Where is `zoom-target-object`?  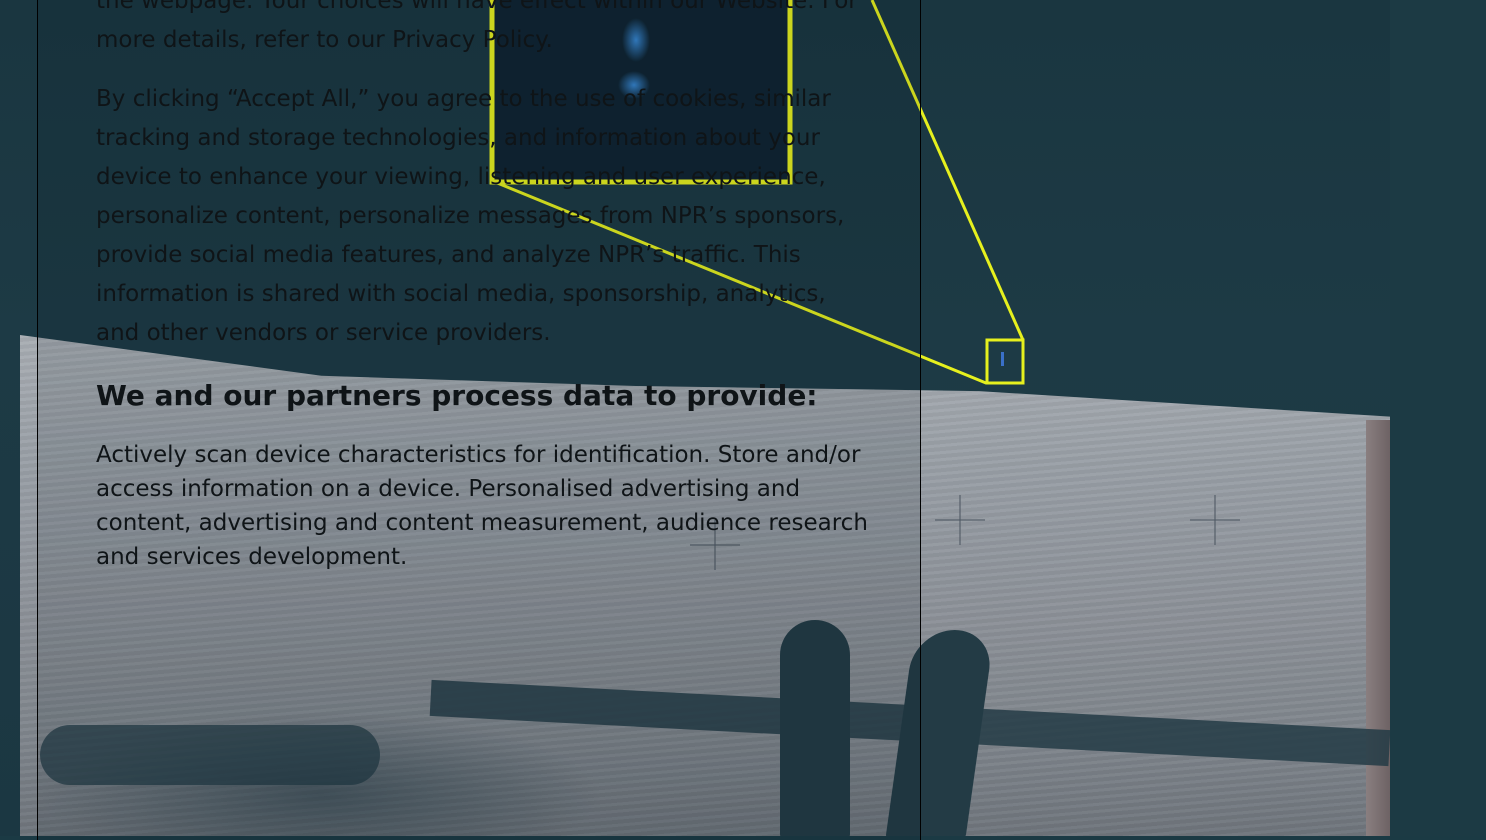 zoom-target-object is located at coordinates (1002, 359).